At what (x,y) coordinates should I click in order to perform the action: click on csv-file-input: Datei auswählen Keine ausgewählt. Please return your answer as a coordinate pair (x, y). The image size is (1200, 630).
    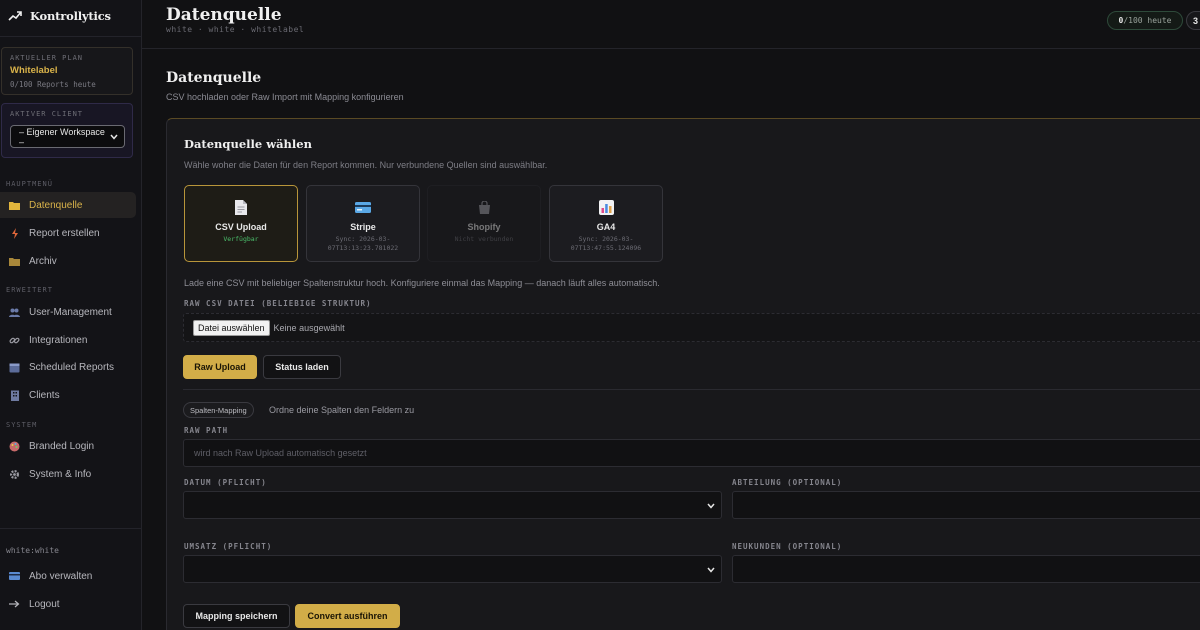
    Looking at the image, I should click on (691, 327).